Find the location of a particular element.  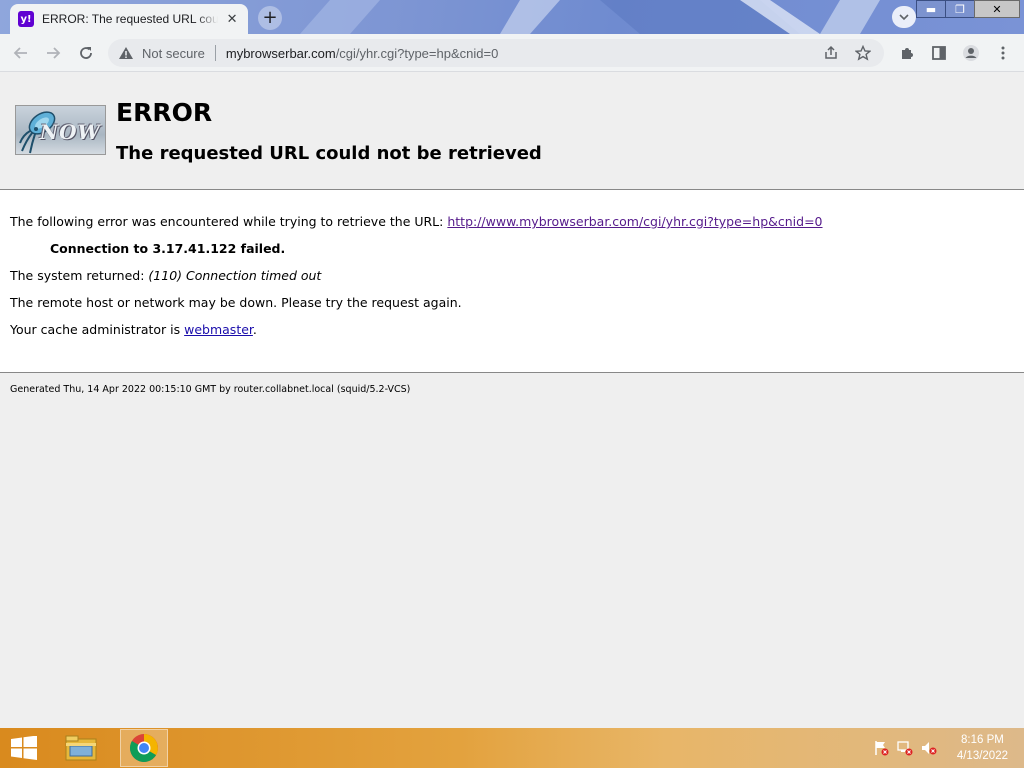

forward-arrow-icon is located at coordinates (54, 53).